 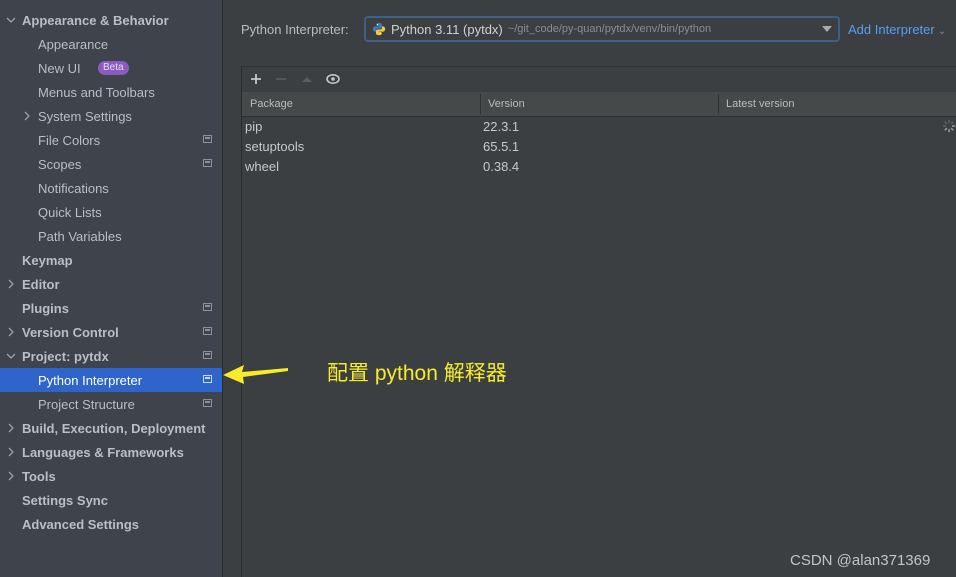 What do you see at coordinates (59, 68) in the screenshot?
I see `sidebar-item-label: New UI` at bounding box center [59, 68].